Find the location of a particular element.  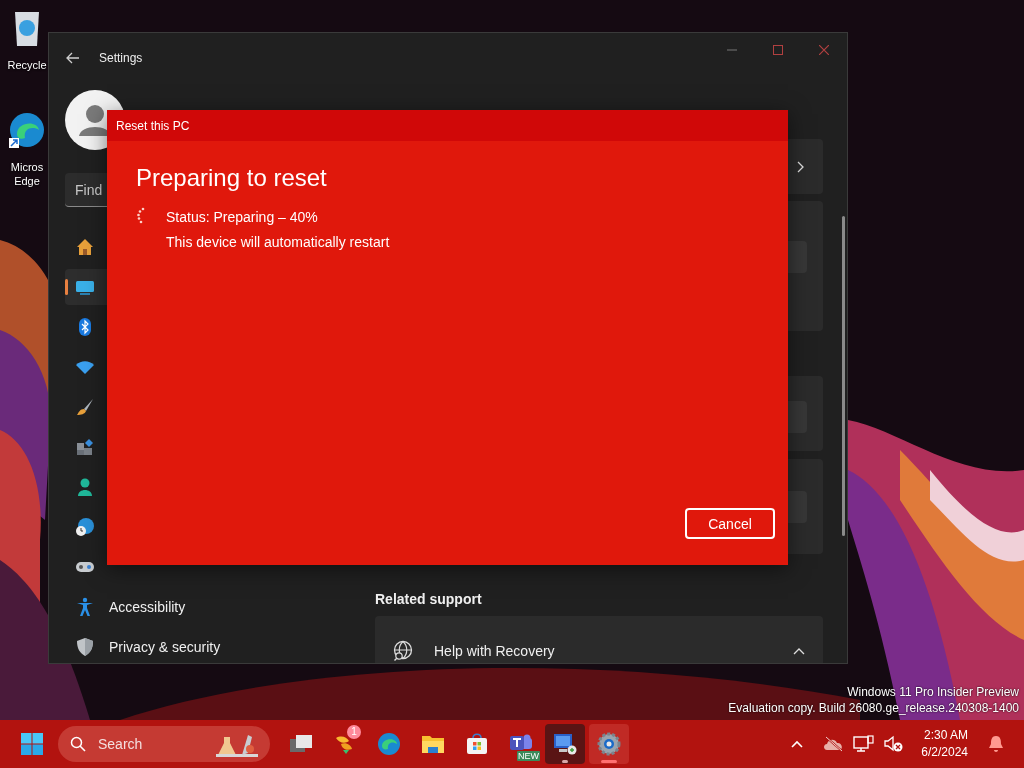

section-heading: Related support is located at coordinates (429, 599).